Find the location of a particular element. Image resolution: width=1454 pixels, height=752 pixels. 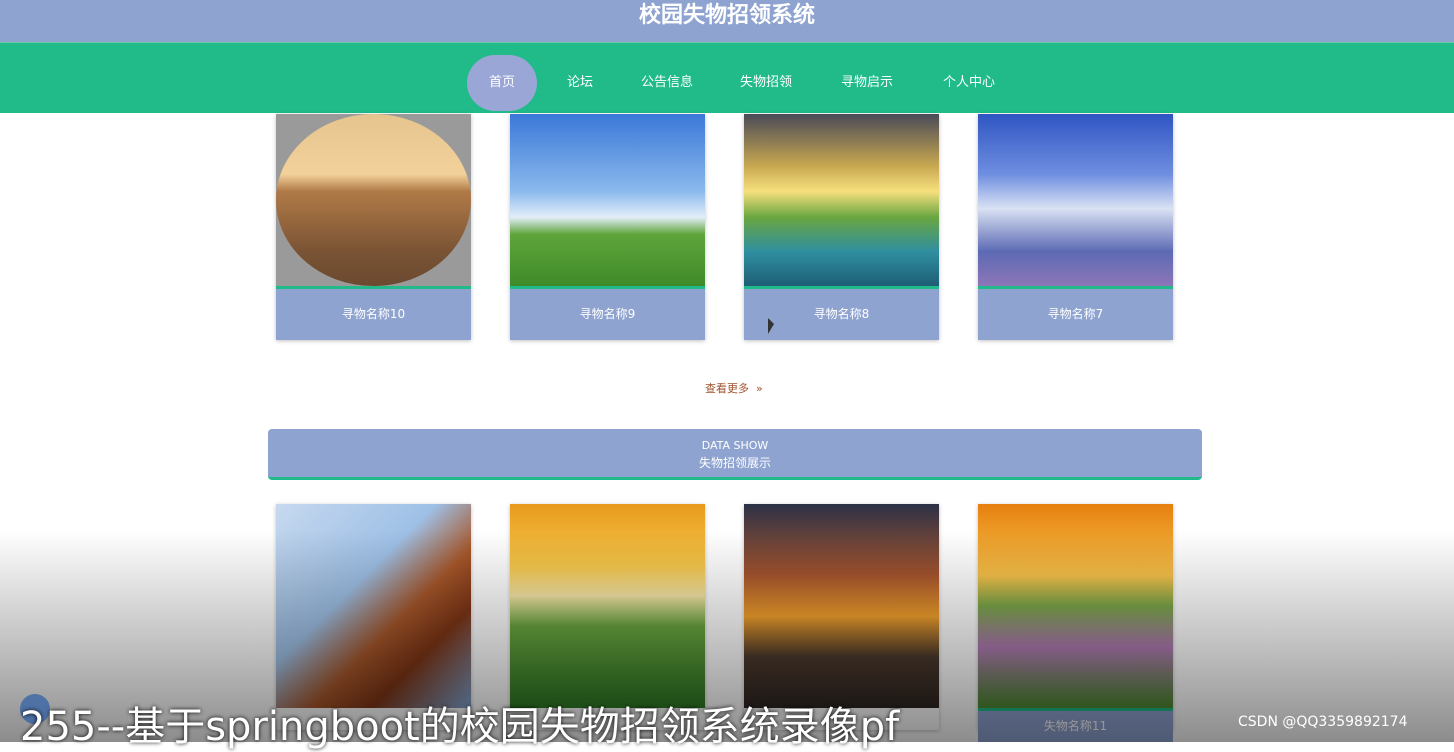

site-title-bar: 校园失物招领系统 is located at coordinates (727, 21).